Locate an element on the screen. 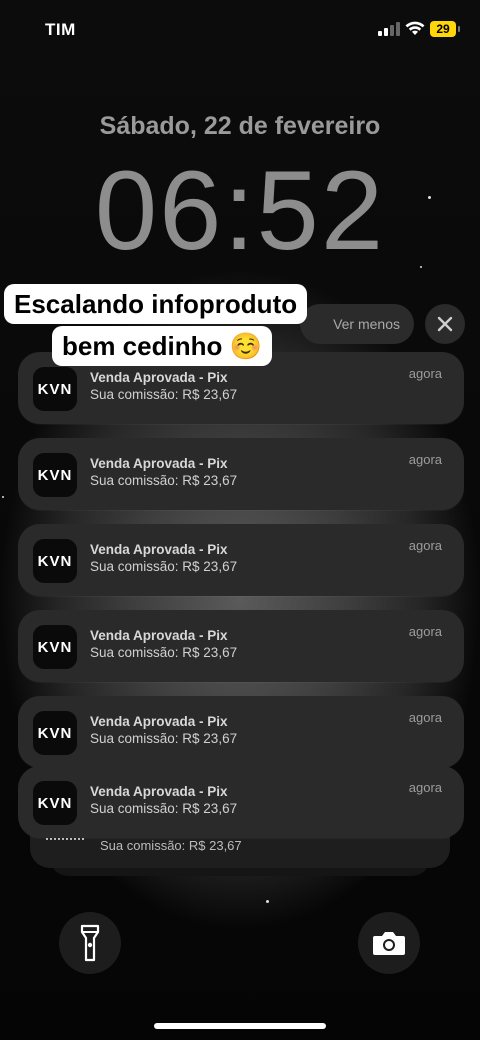 Image resolution: width=480 pixels, height=1040 pixels. flashlight-icon is located at coordinates (90, 943).